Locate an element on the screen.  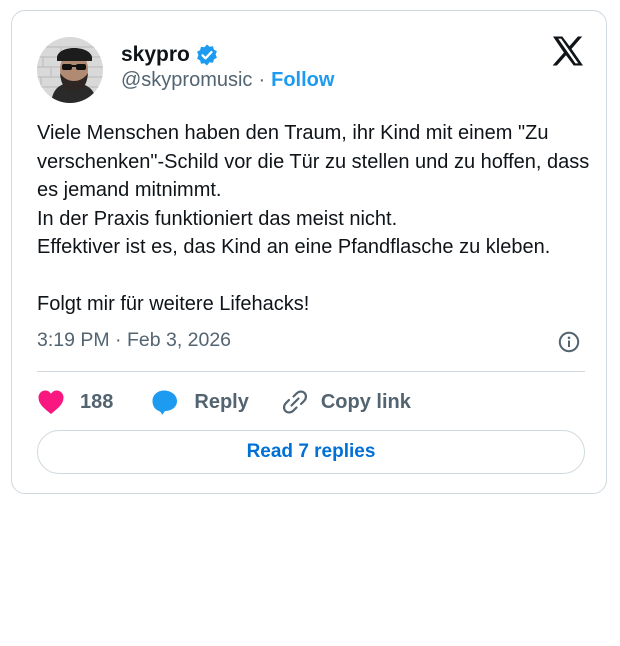
copy-link-button: Copy link is located at coordinates (346, 402).